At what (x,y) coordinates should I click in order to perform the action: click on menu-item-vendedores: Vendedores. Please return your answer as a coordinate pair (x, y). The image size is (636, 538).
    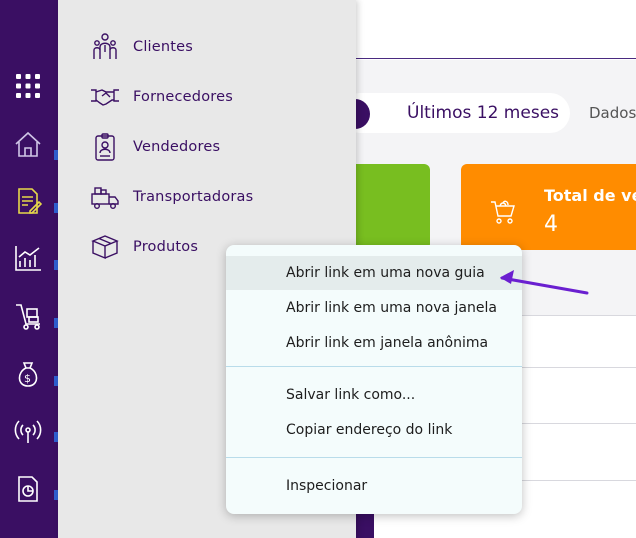
    Looking at the image, I should click on (154, 147).